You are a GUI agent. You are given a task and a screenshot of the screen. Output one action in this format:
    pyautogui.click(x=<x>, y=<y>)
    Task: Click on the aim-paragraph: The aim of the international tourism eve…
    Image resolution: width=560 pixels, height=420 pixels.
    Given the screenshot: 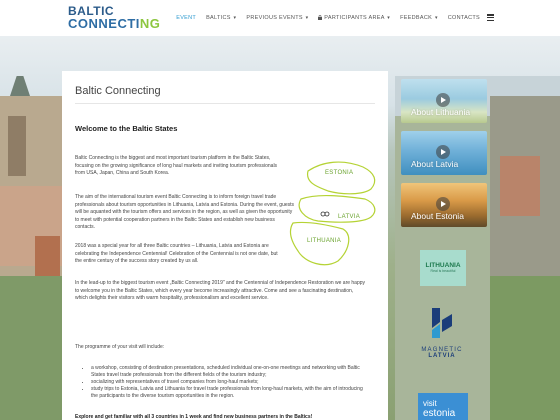 What is the action you would take?
    pyautogui.click(x=185, y=212)
    